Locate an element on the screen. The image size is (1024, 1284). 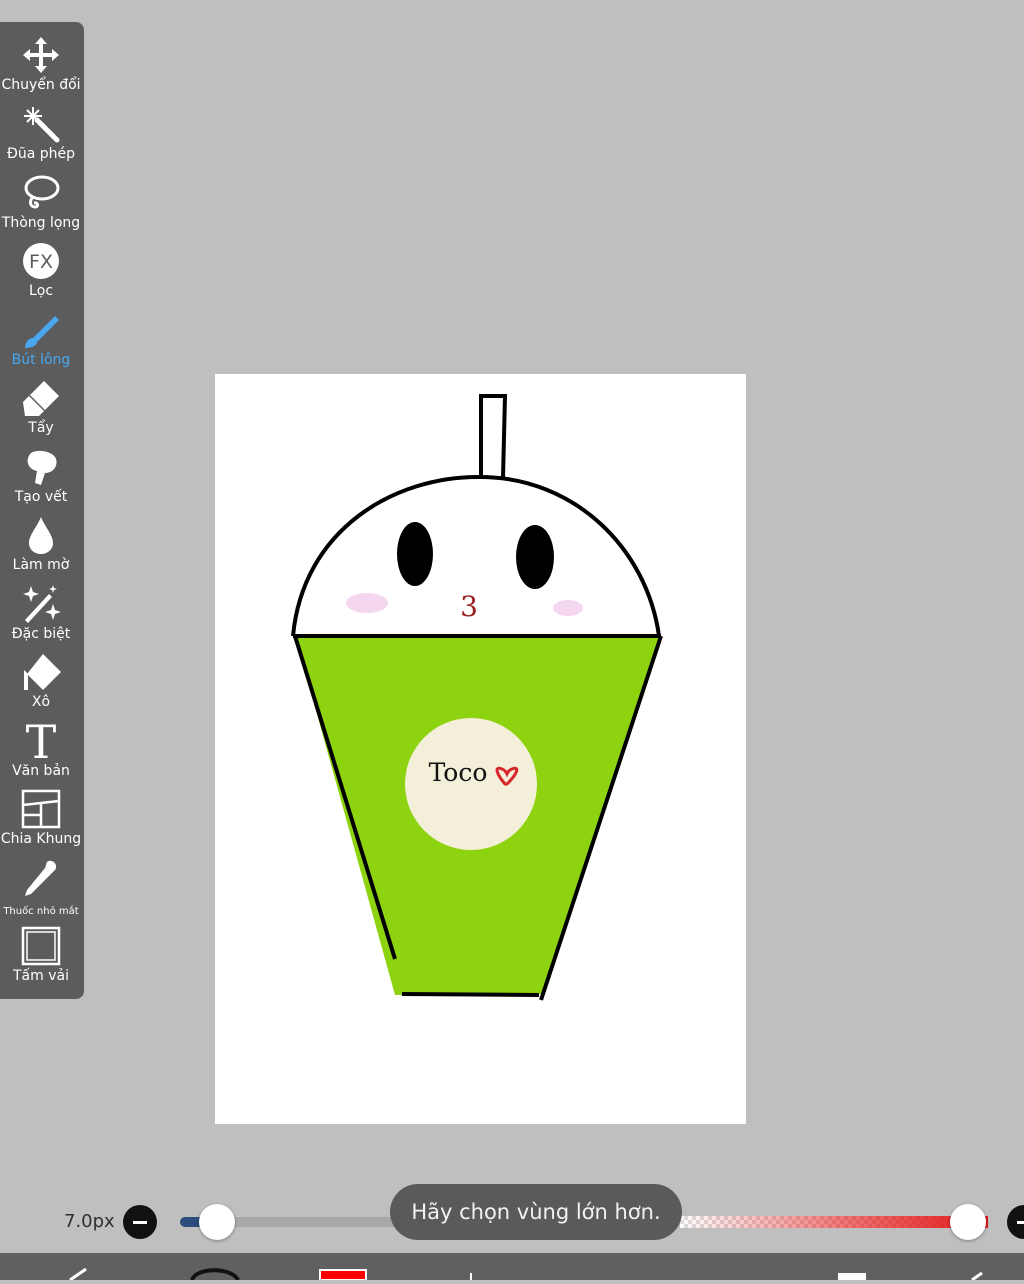
brush-icon is located at coordinates (41, 330).